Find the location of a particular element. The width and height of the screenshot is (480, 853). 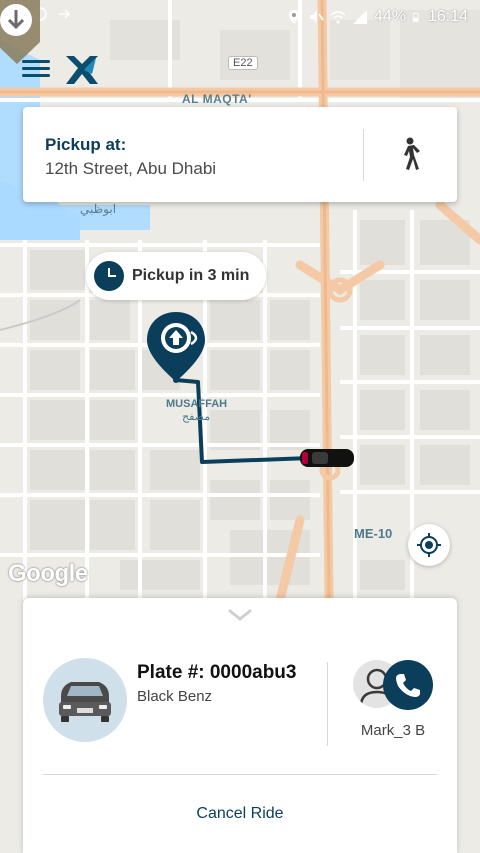

crosshair-icon is located at coordinates (429, 545).